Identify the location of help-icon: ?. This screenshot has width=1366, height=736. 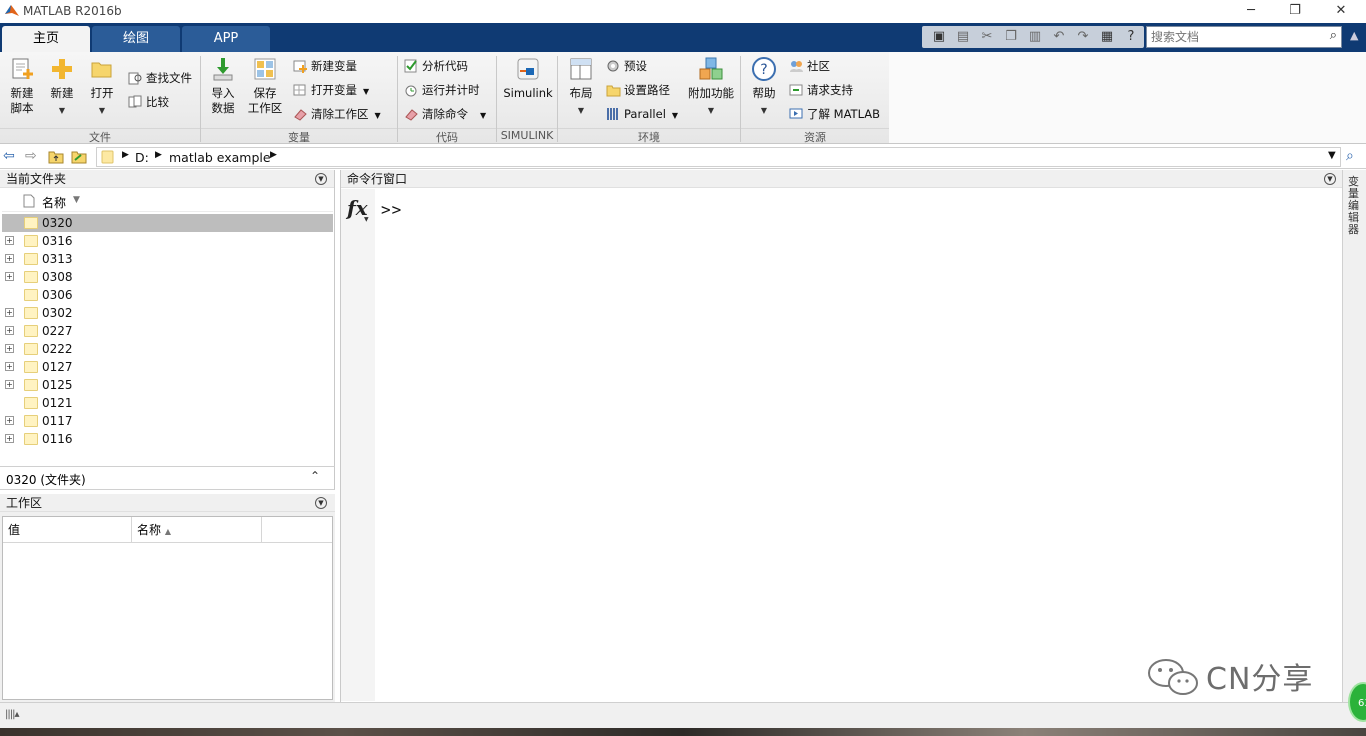
(1131, 37).